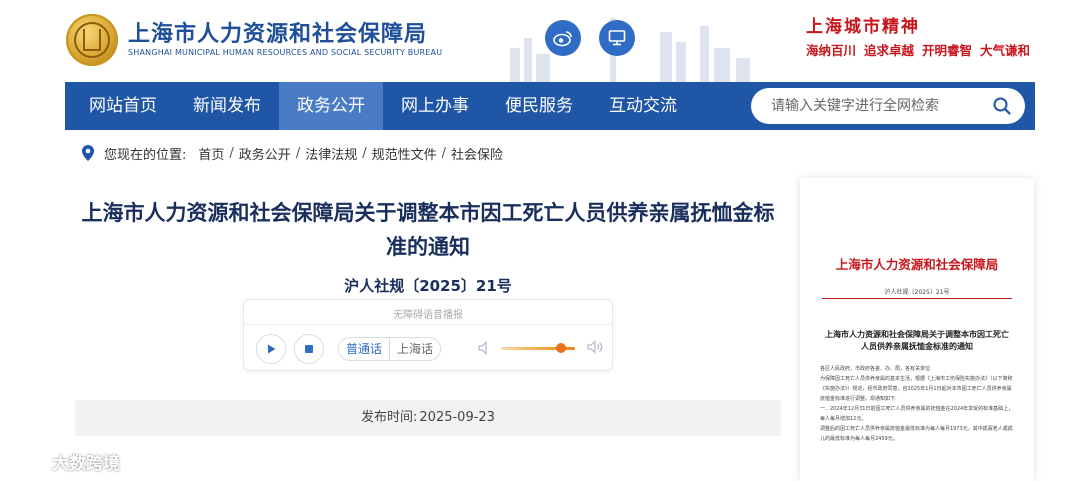 Image resolution: width=1080 pixels, height=481 pixels. Describe the element at coordinates (428, 324) in the screenshot. I see `player-divider` at that location.